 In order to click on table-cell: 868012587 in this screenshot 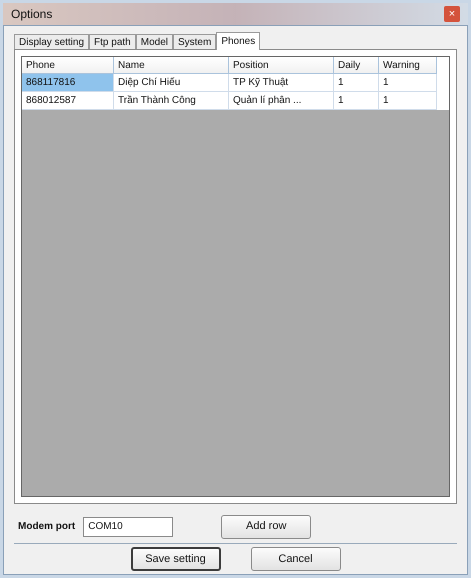, I will do `click(68, 101)`.